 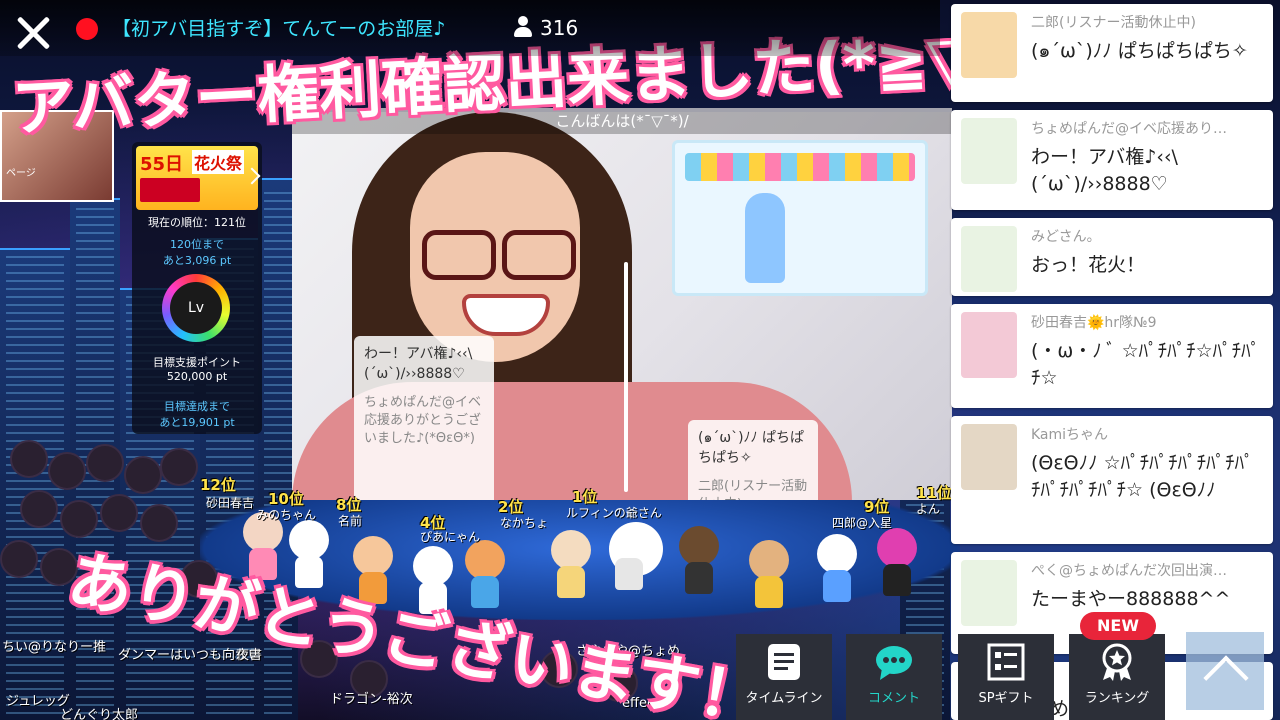 What do you see at coordinates (21, 173) in the screenshot?
I see `mini-thumbnail-label: ページ` at bounding box center [21, 173].